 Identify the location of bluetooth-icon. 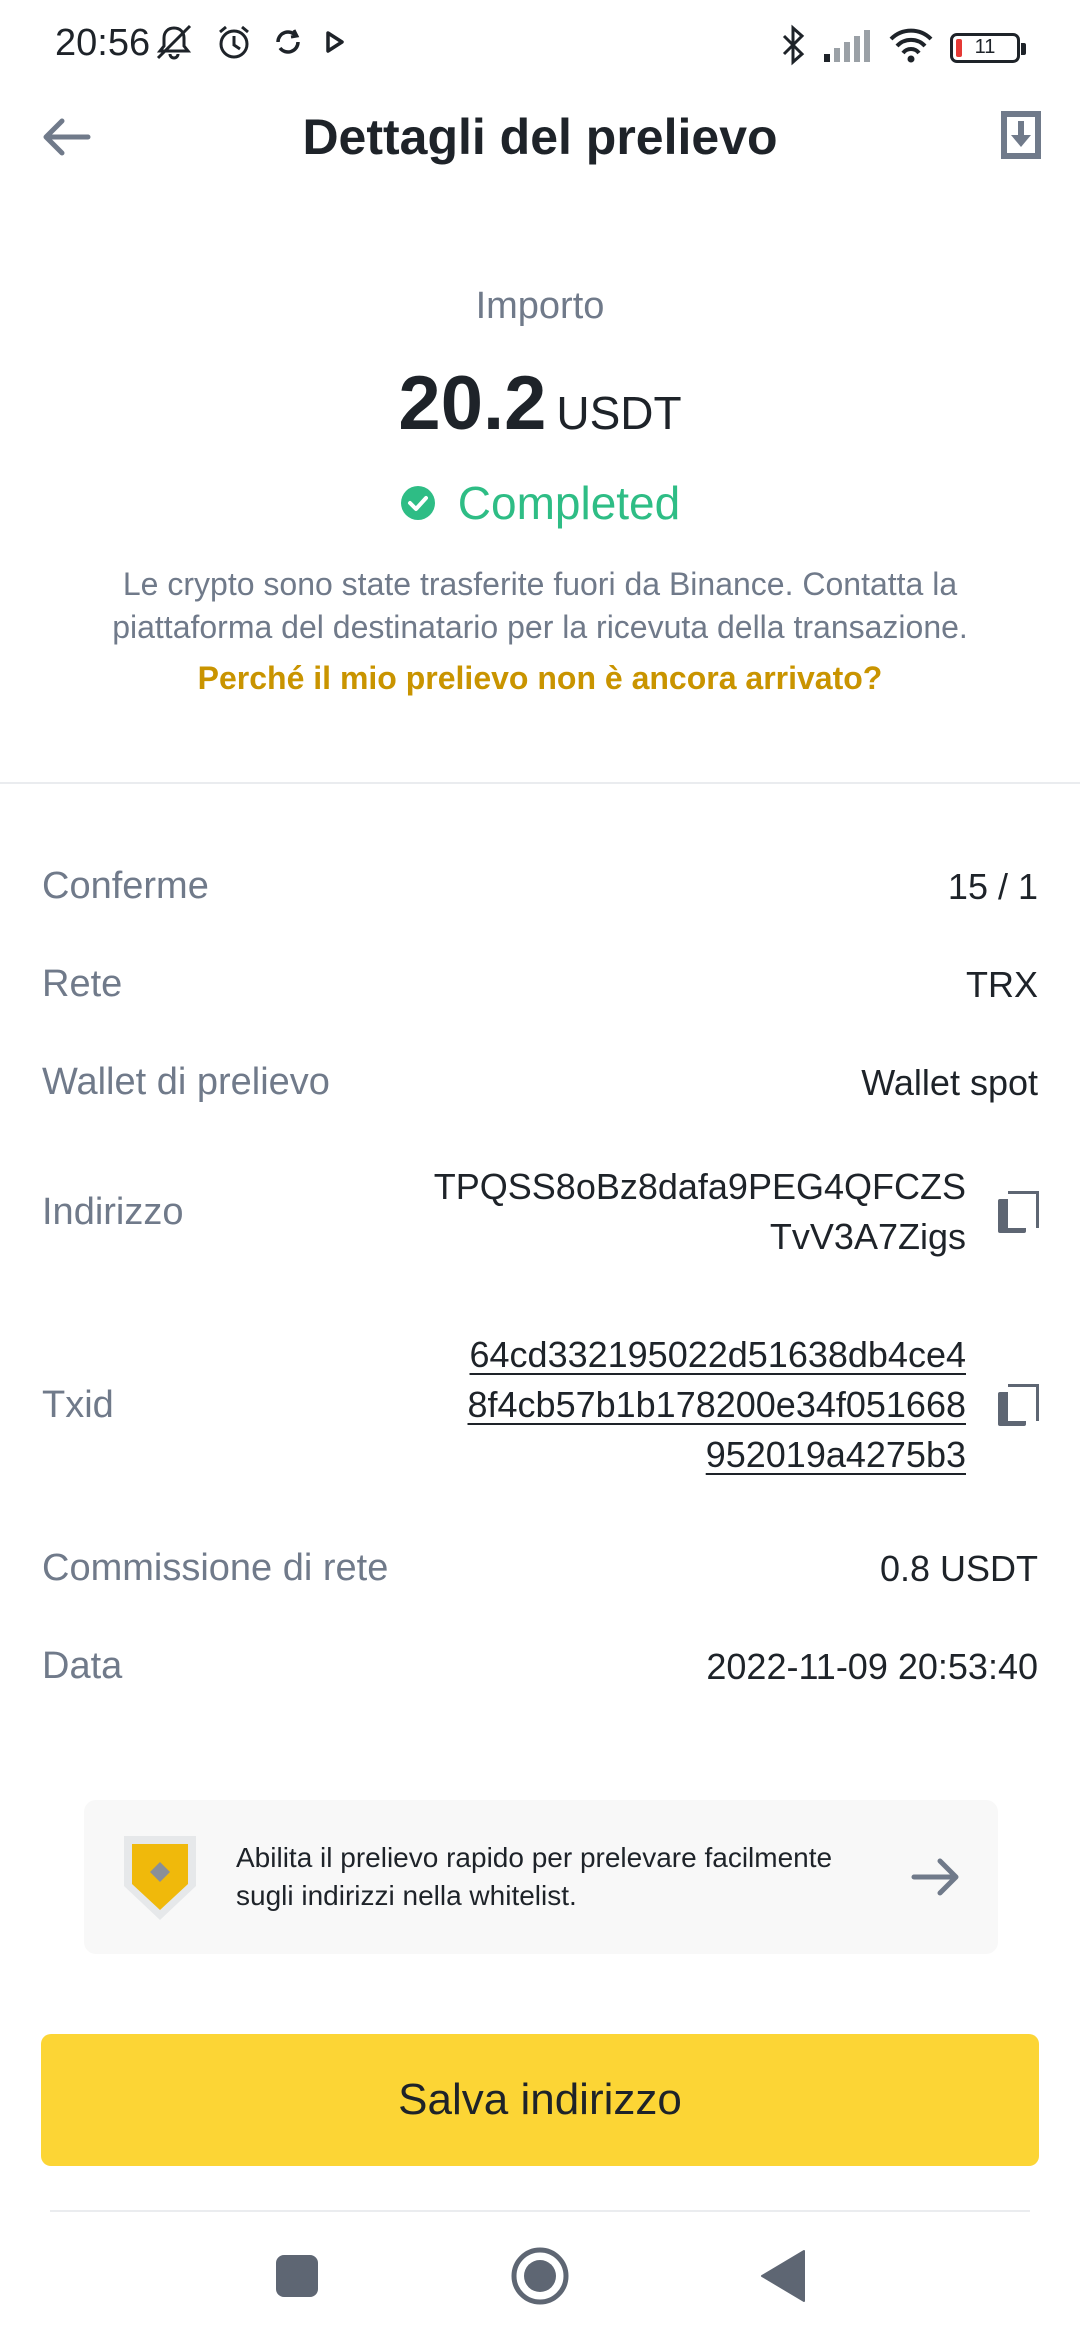
(793, 47).